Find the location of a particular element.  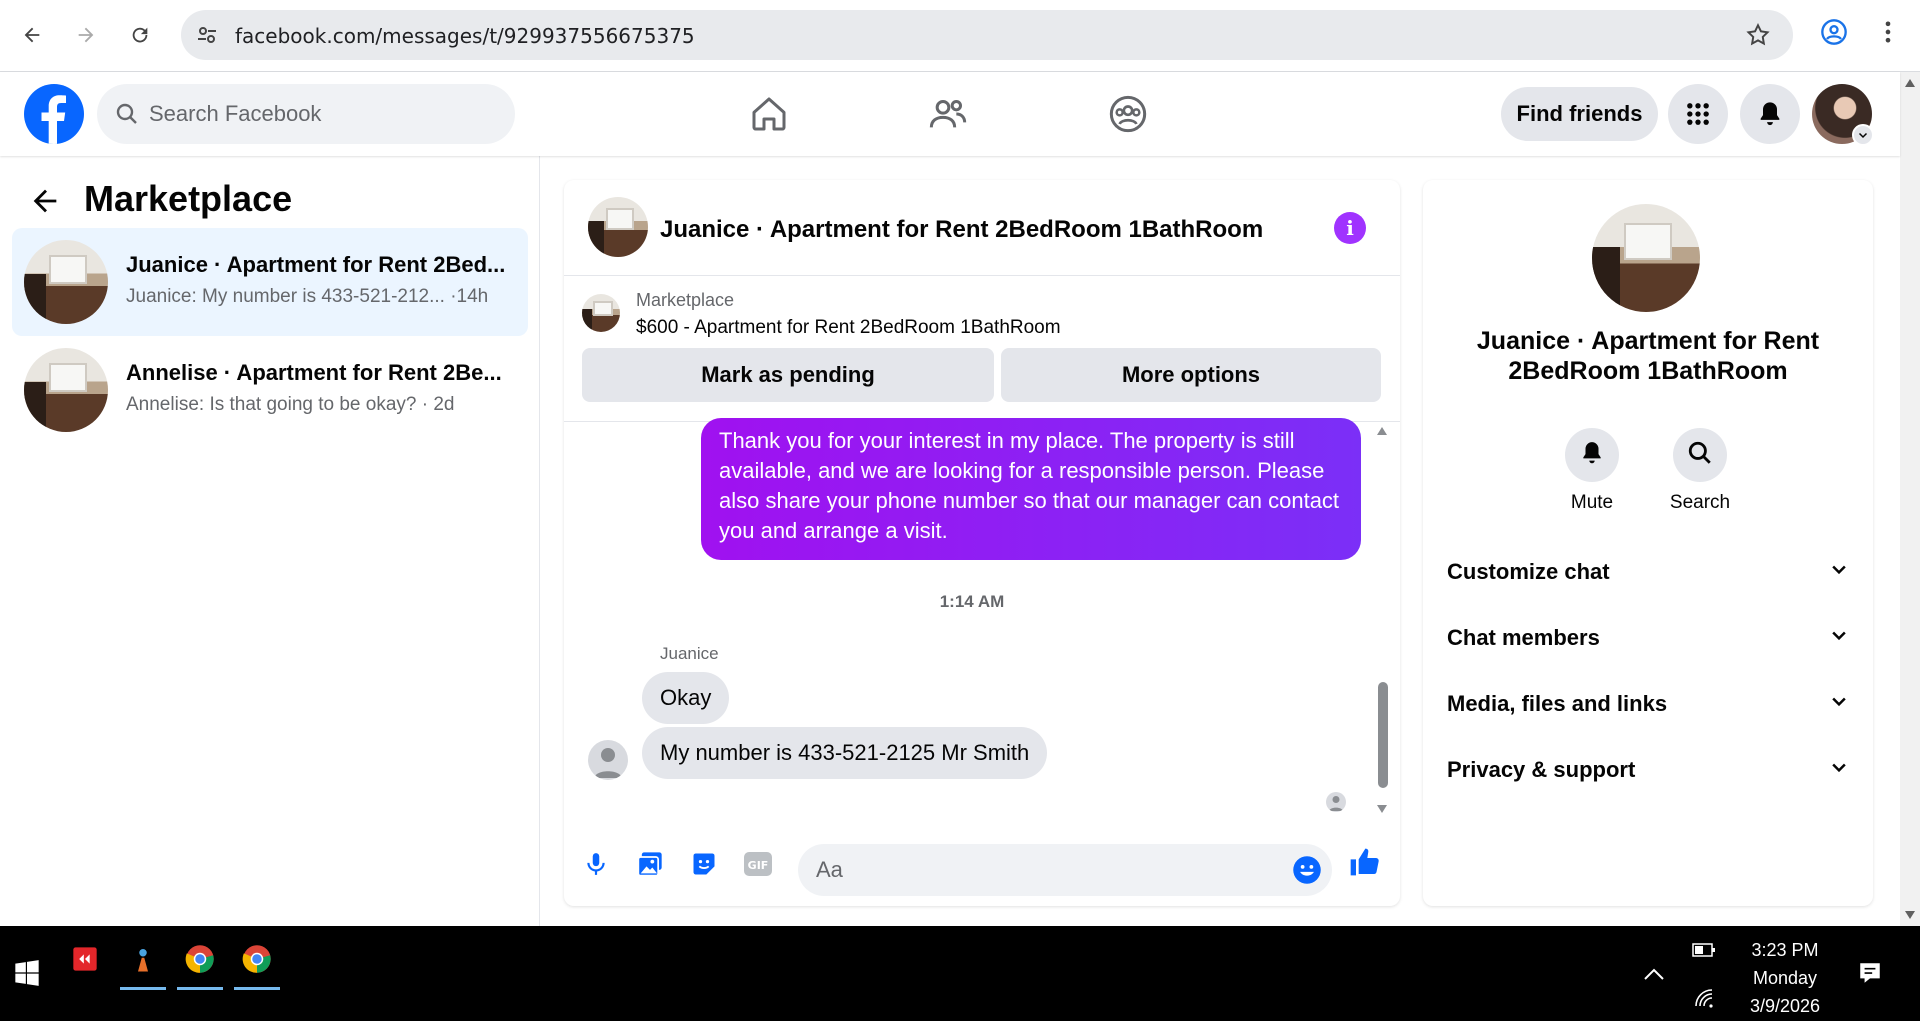

site-info-icon is located at coordinates (207, 37).